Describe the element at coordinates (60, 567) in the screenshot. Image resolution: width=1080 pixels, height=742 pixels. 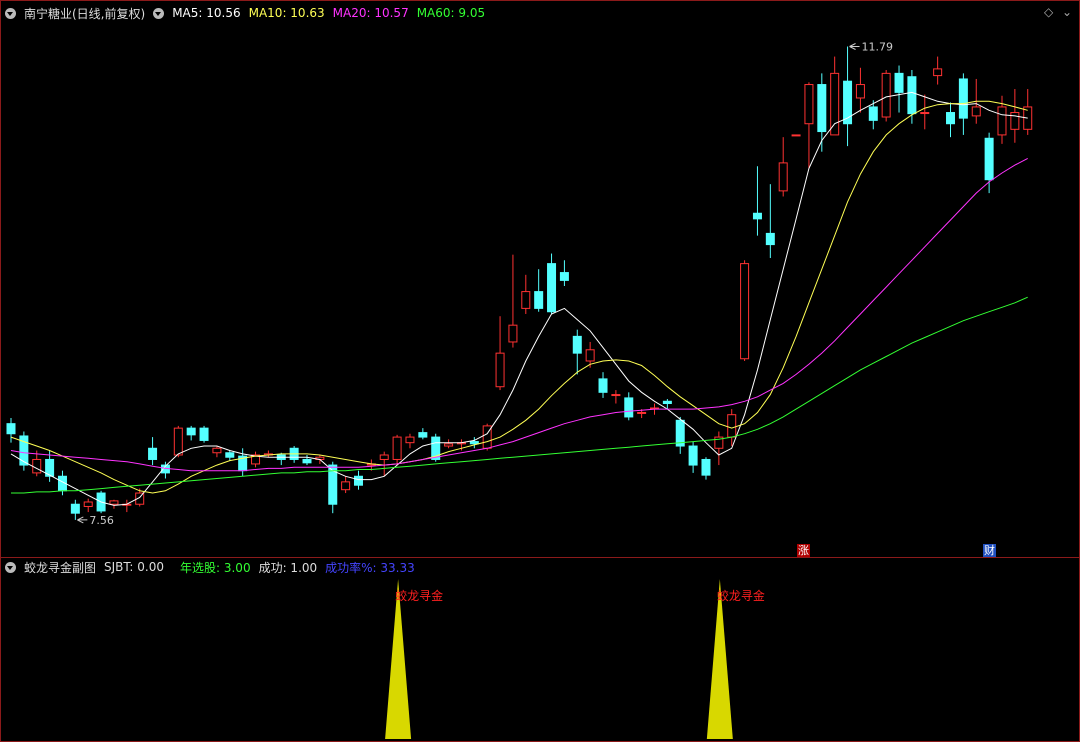
I see `indicator-name: 蛟龙寻金副图` at that location.